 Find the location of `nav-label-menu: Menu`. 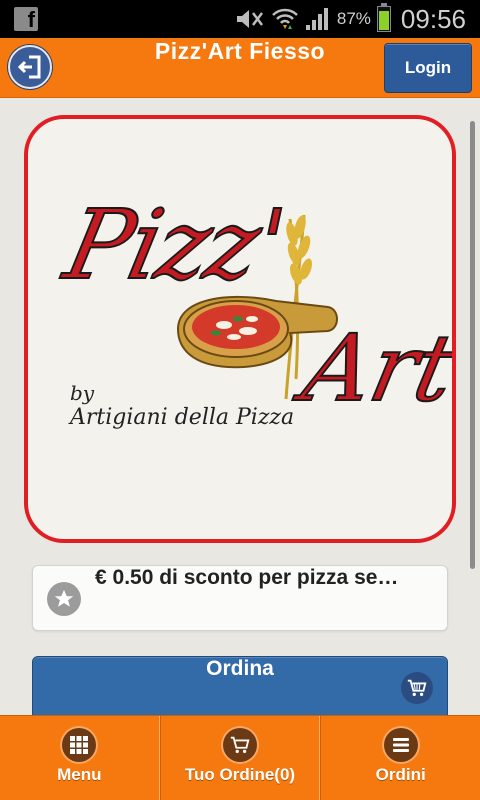

nav-label-menu: Menu is located at coordinates (79, 774).